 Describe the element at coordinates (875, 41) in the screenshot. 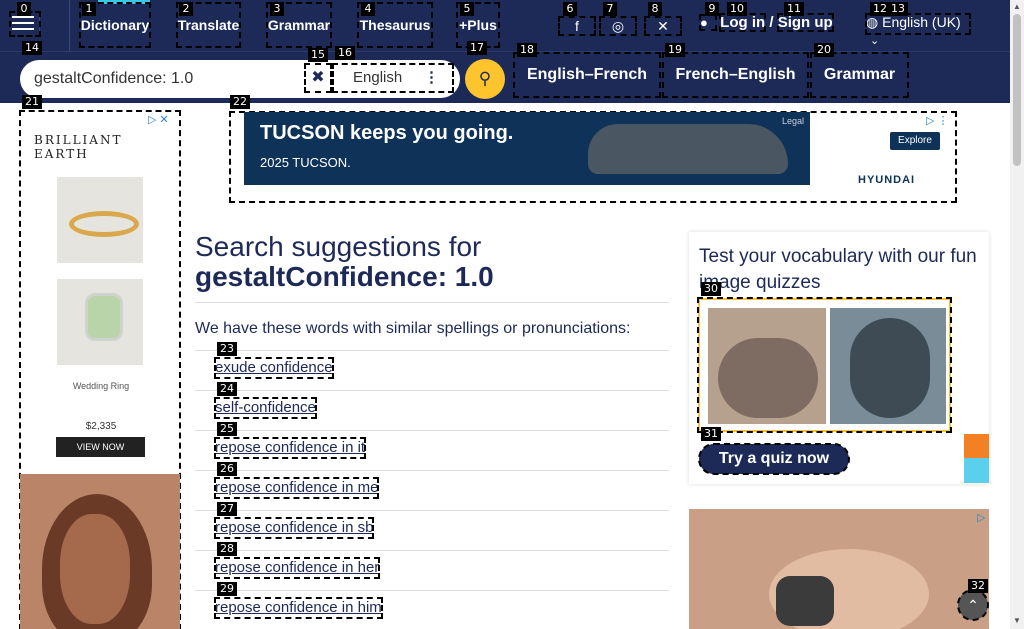

I see `chevron-down-icon: ⌄` at that location.